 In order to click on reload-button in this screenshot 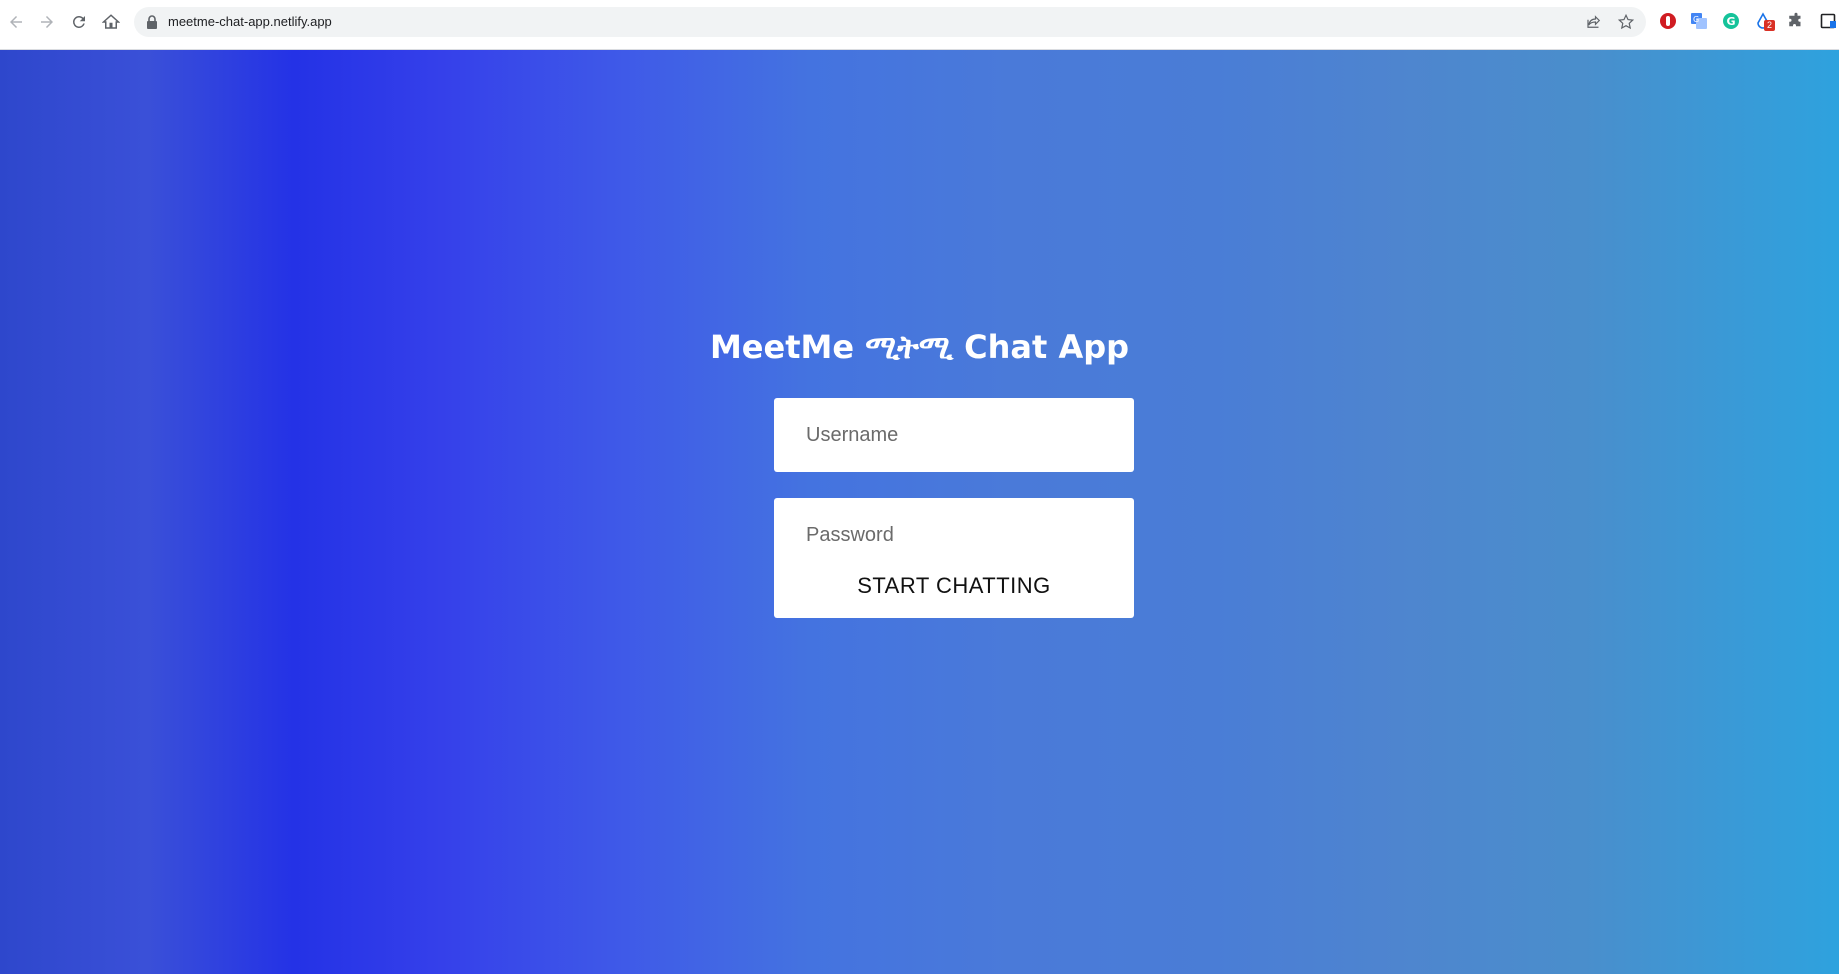, I will do `click(79, 22)`.